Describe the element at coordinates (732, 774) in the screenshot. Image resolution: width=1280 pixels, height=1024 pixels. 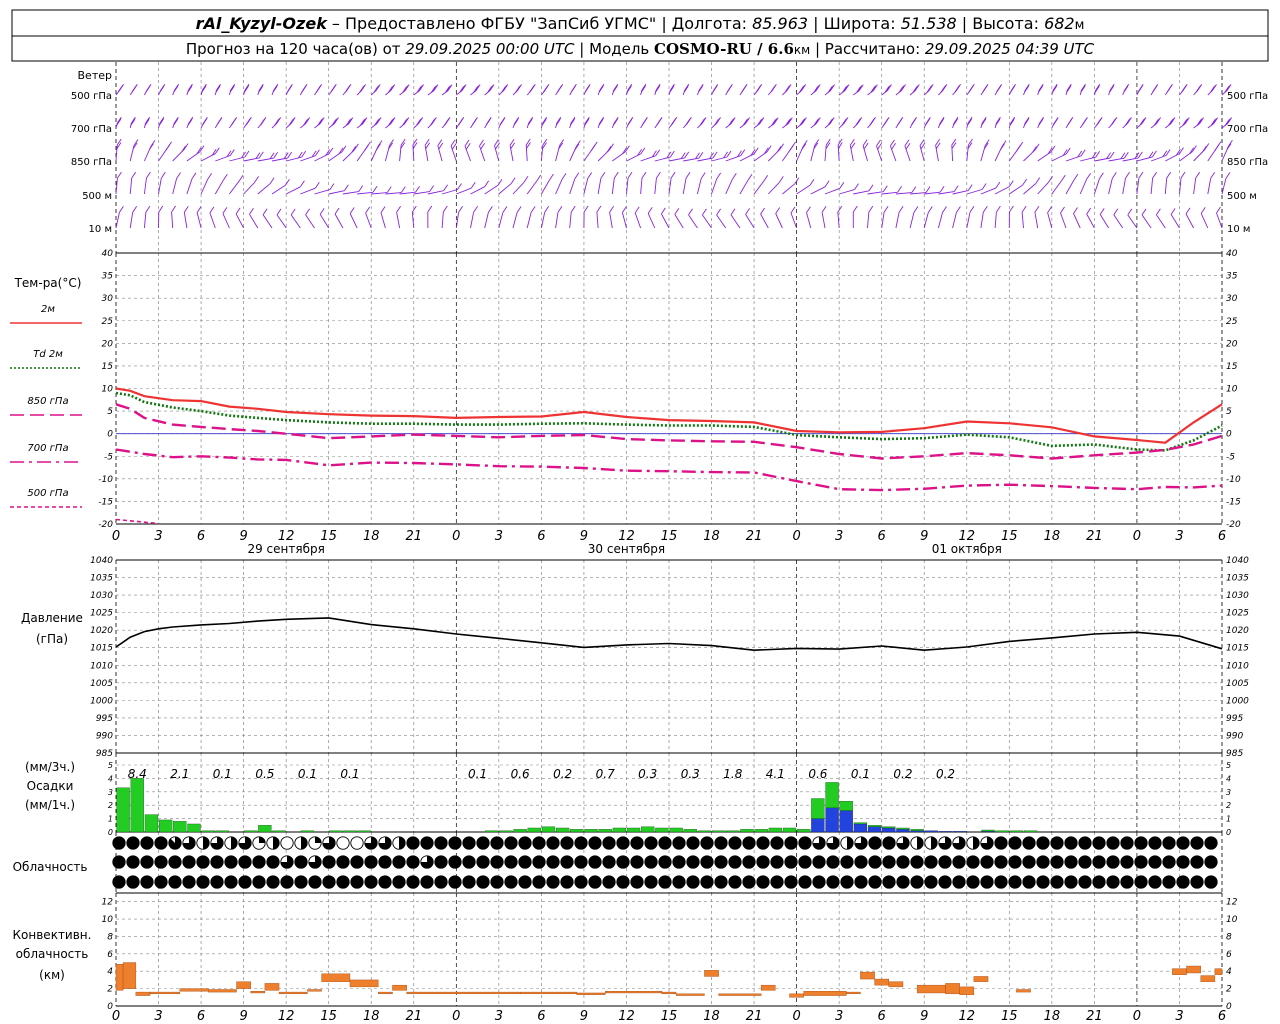
I see `precip-3h-sum: 1.8` at that location.